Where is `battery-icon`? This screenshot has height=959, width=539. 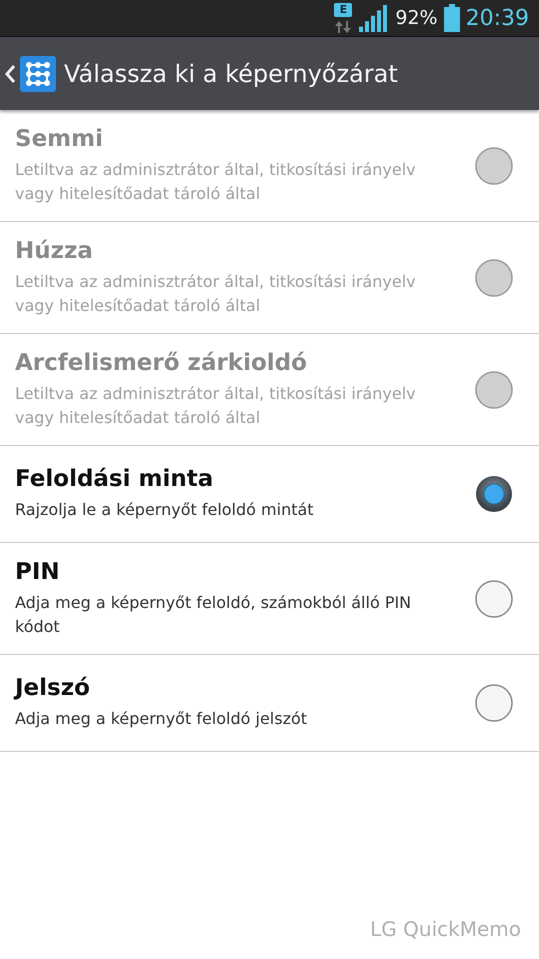 battery-icon is located at coordinates (452, 18).